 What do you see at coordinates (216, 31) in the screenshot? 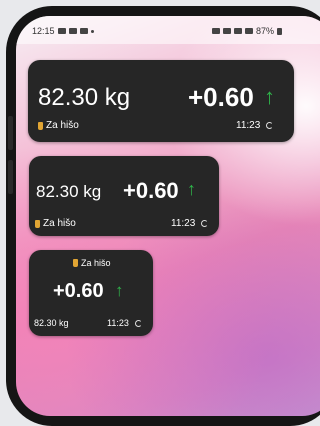
I see `alarm-icon` at bounding box center [216, 31].